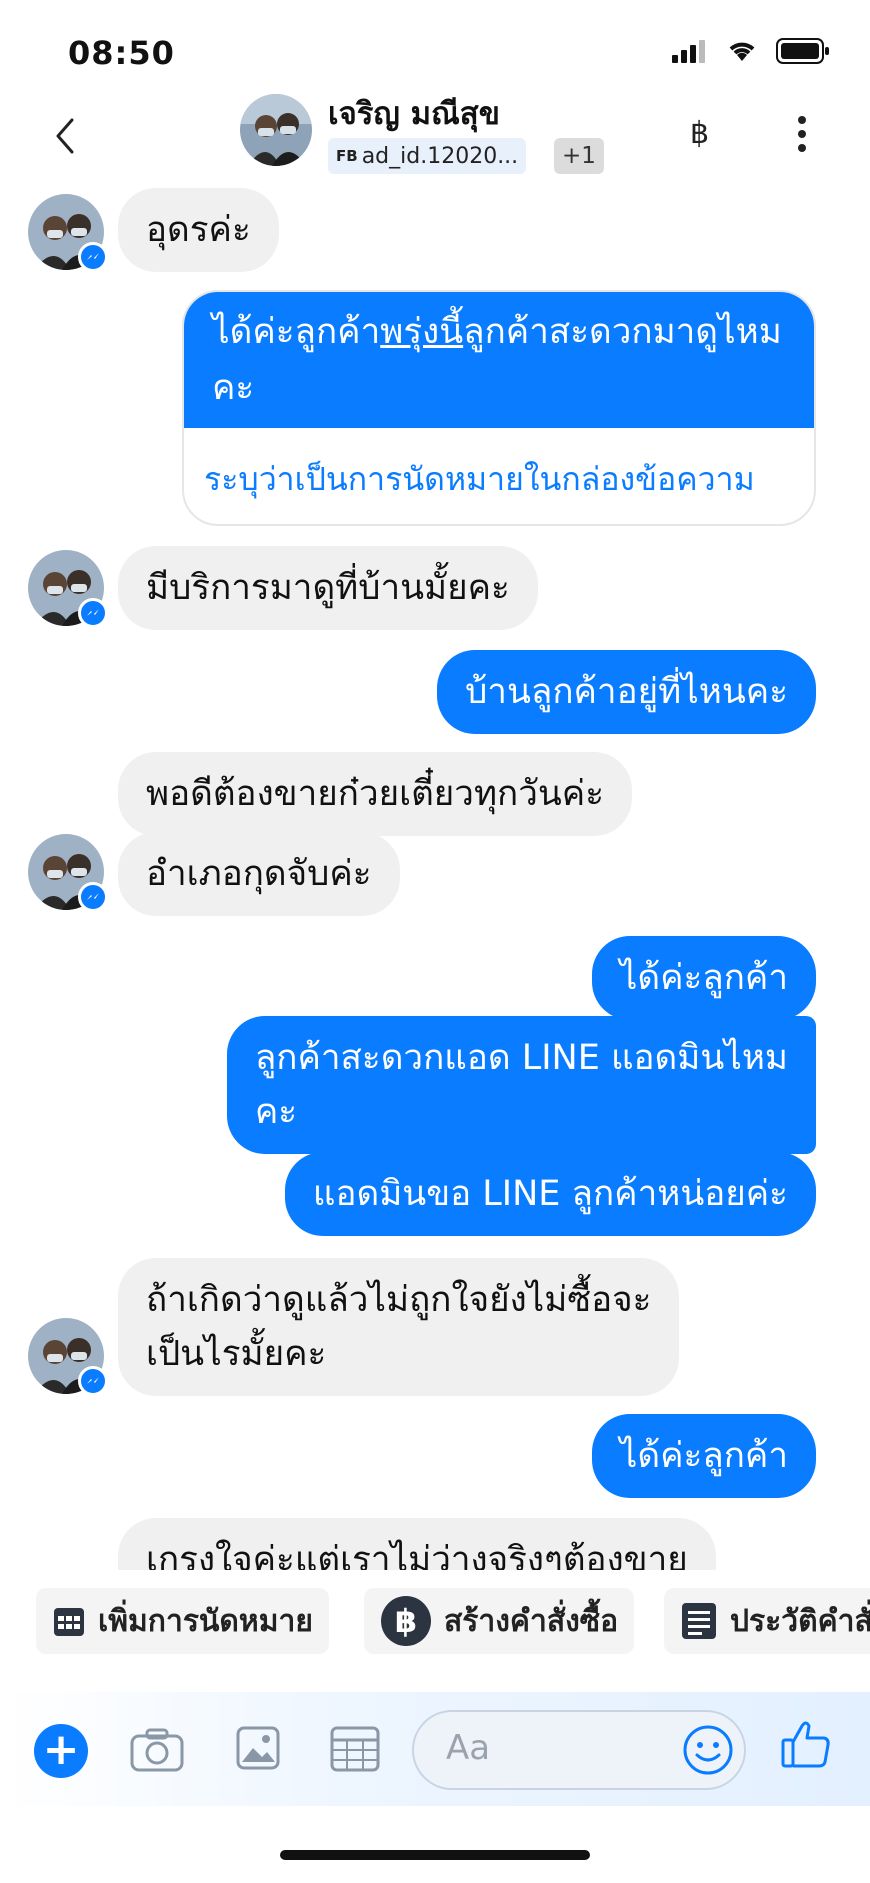  What do you see at coordinates (499, 476) in the screenshot?
I see `mark-as-appointment-link: ระบุว่าเป็นการนัดหมายในกล่องข้อความ` at bounding box center [499, 476].